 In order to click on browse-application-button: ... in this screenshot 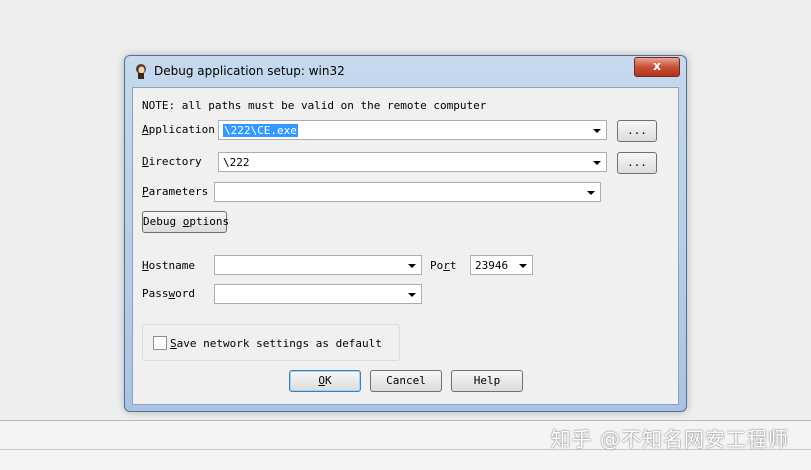, I will do `click(637, 131)`.